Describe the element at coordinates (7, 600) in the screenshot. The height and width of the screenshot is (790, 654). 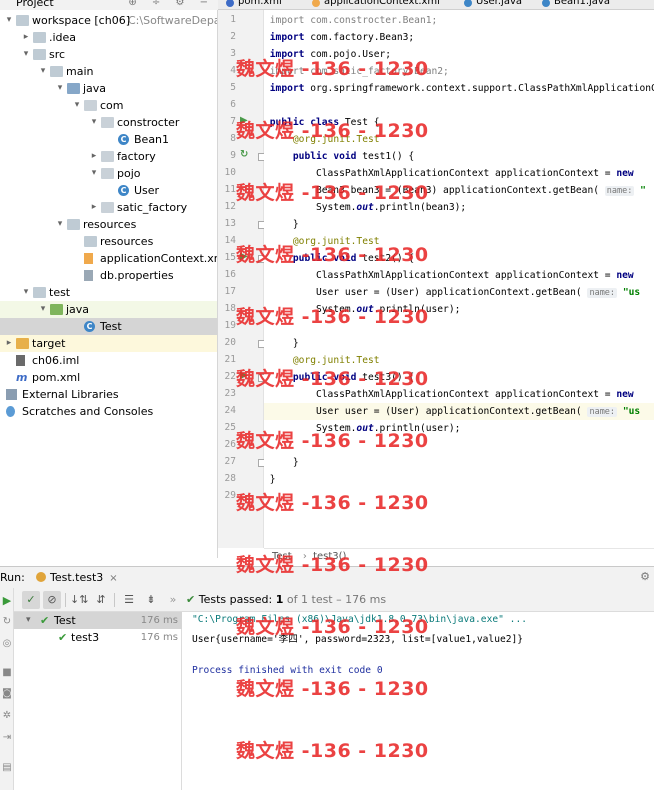
I see `rerun-icon: ▶` at that location.